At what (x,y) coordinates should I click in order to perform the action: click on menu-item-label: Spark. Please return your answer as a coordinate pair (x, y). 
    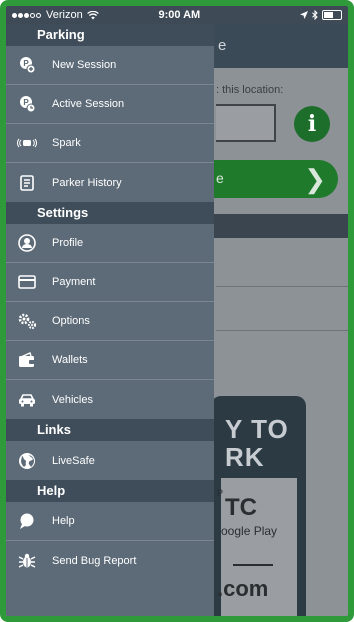
    Looking at the image, I should click on (66, 143).